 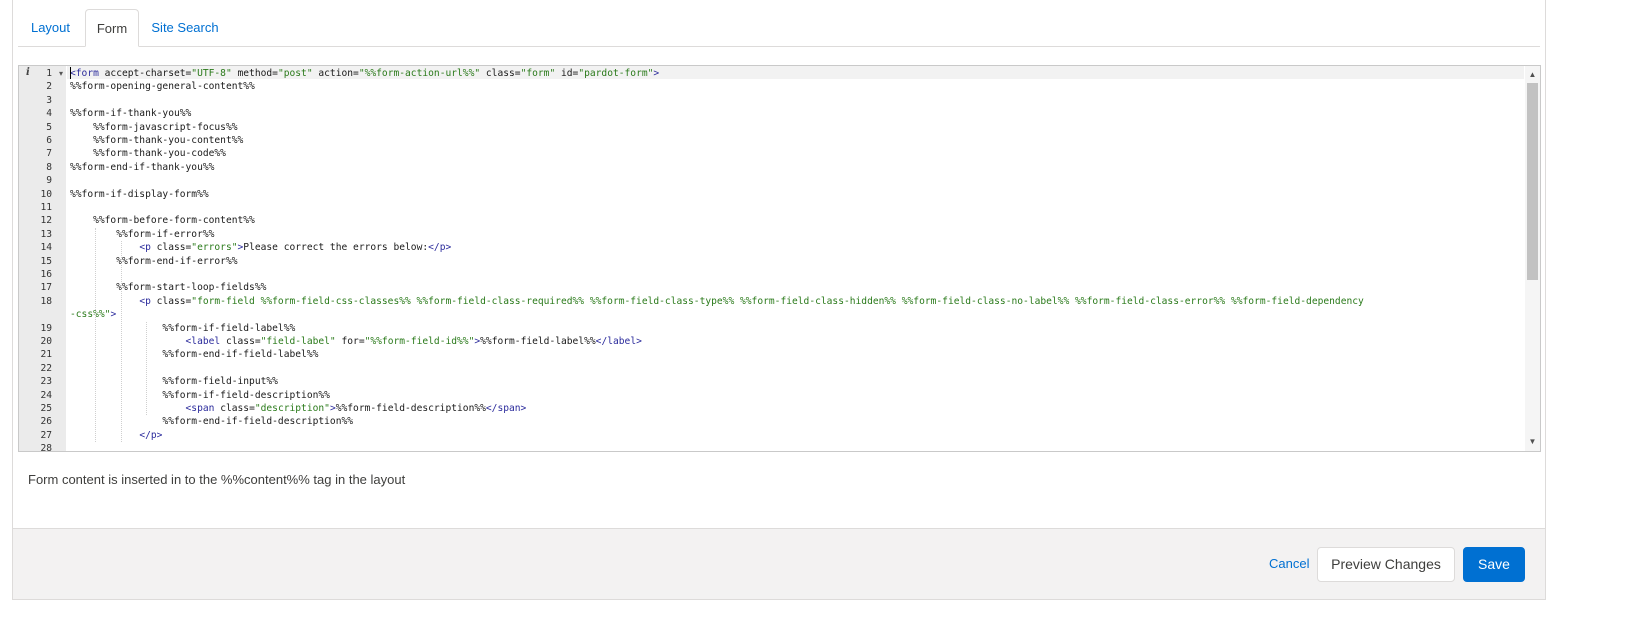 What do you see at coordinates (116, 435) in the screenshot?
I see `code-line: </p>` at bounding box center [116, 435].